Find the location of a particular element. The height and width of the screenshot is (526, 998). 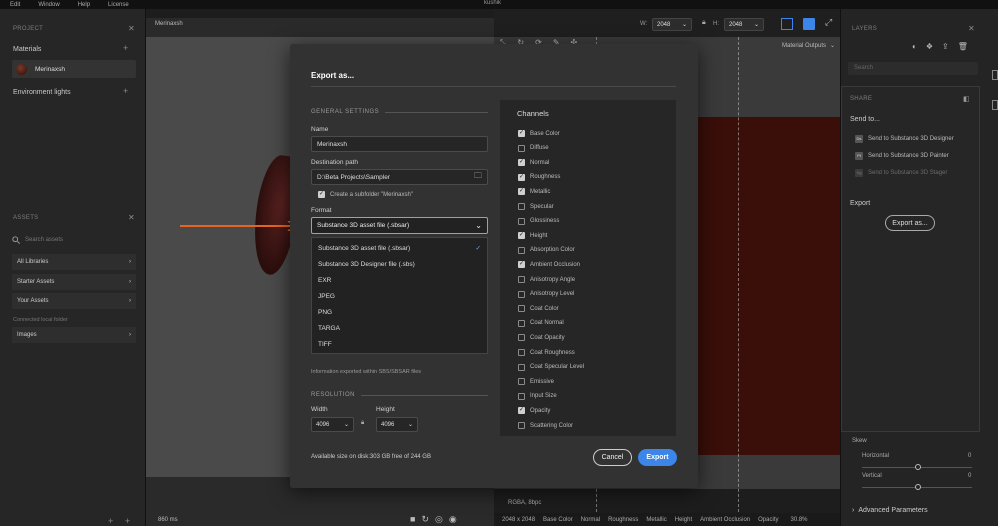

name-input: Merinaxsh is located at coordinates (399, 144).